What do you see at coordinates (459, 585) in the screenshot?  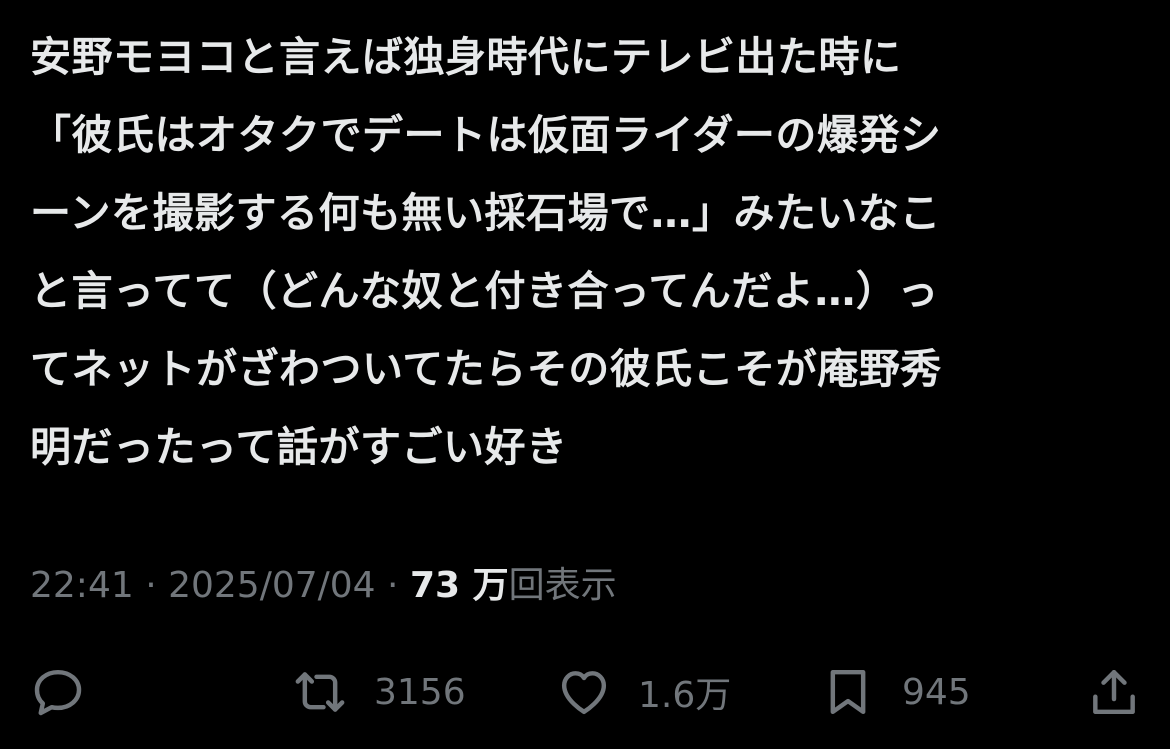 I see `views-count: 73 万` at bounding box center [459, 585].